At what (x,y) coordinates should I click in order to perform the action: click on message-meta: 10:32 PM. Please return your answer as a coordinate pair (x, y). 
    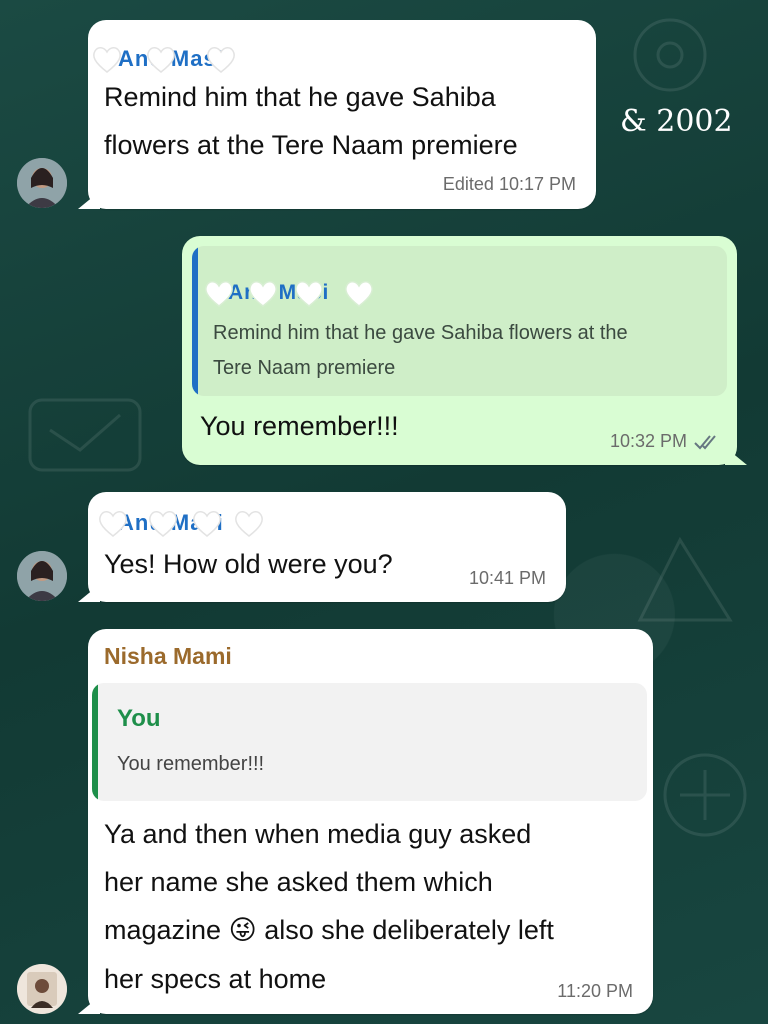
    Looking at the image, I should click on (665, 441).